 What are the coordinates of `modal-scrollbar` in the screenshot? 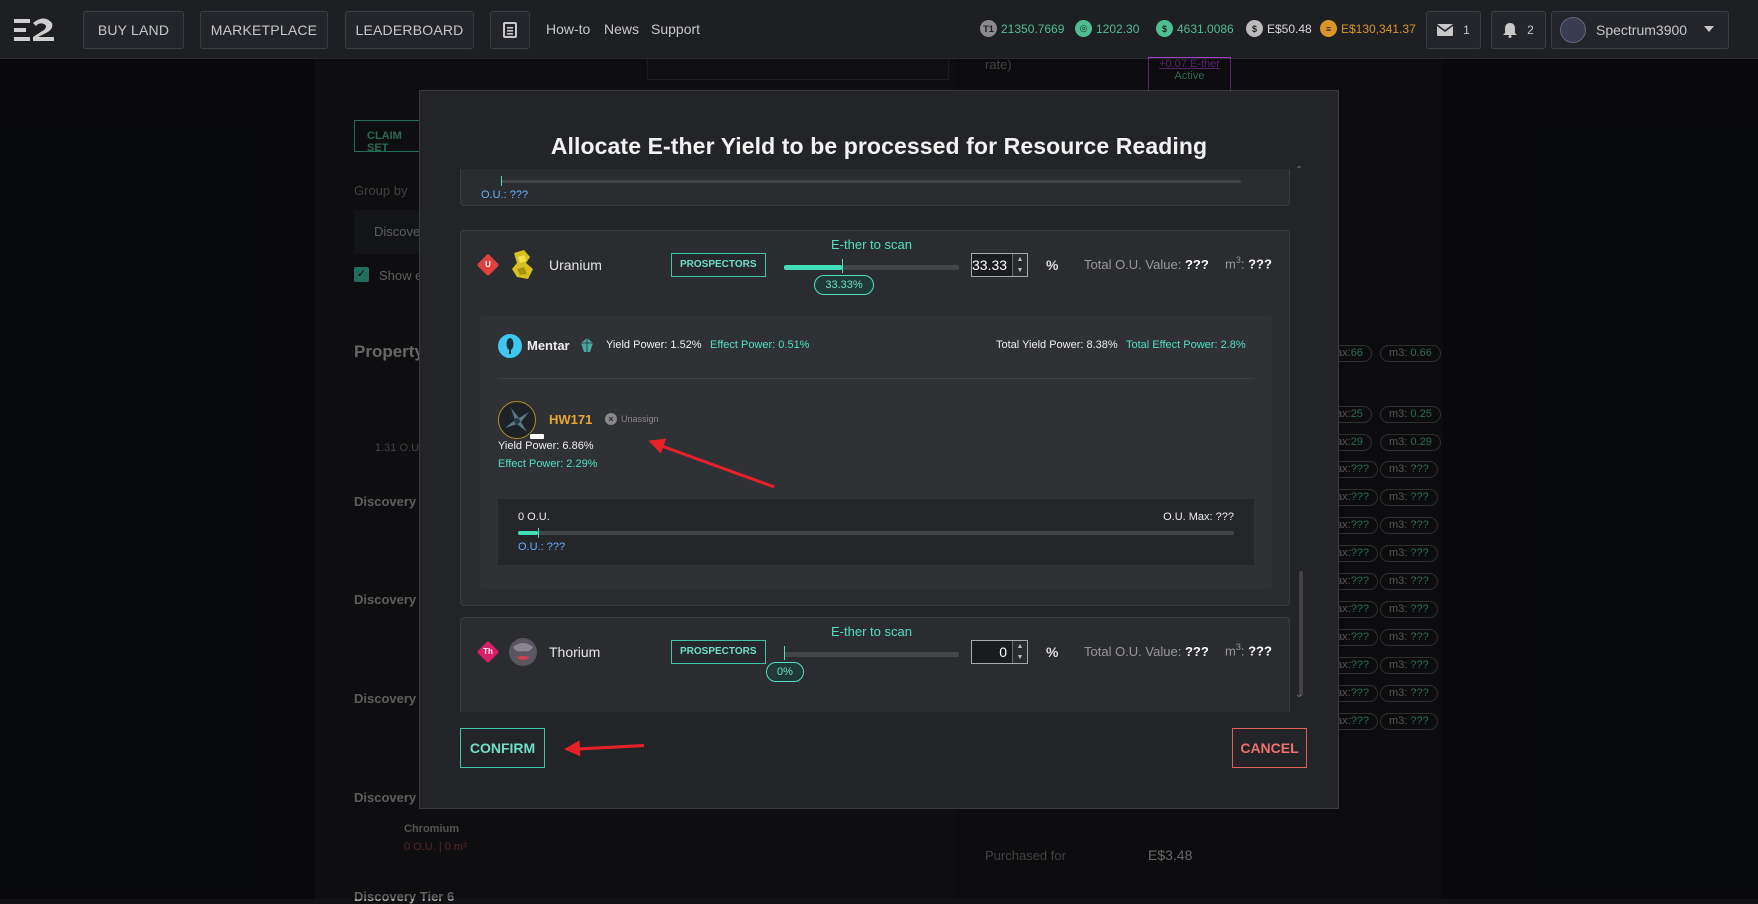 It's located at (1301, 633).